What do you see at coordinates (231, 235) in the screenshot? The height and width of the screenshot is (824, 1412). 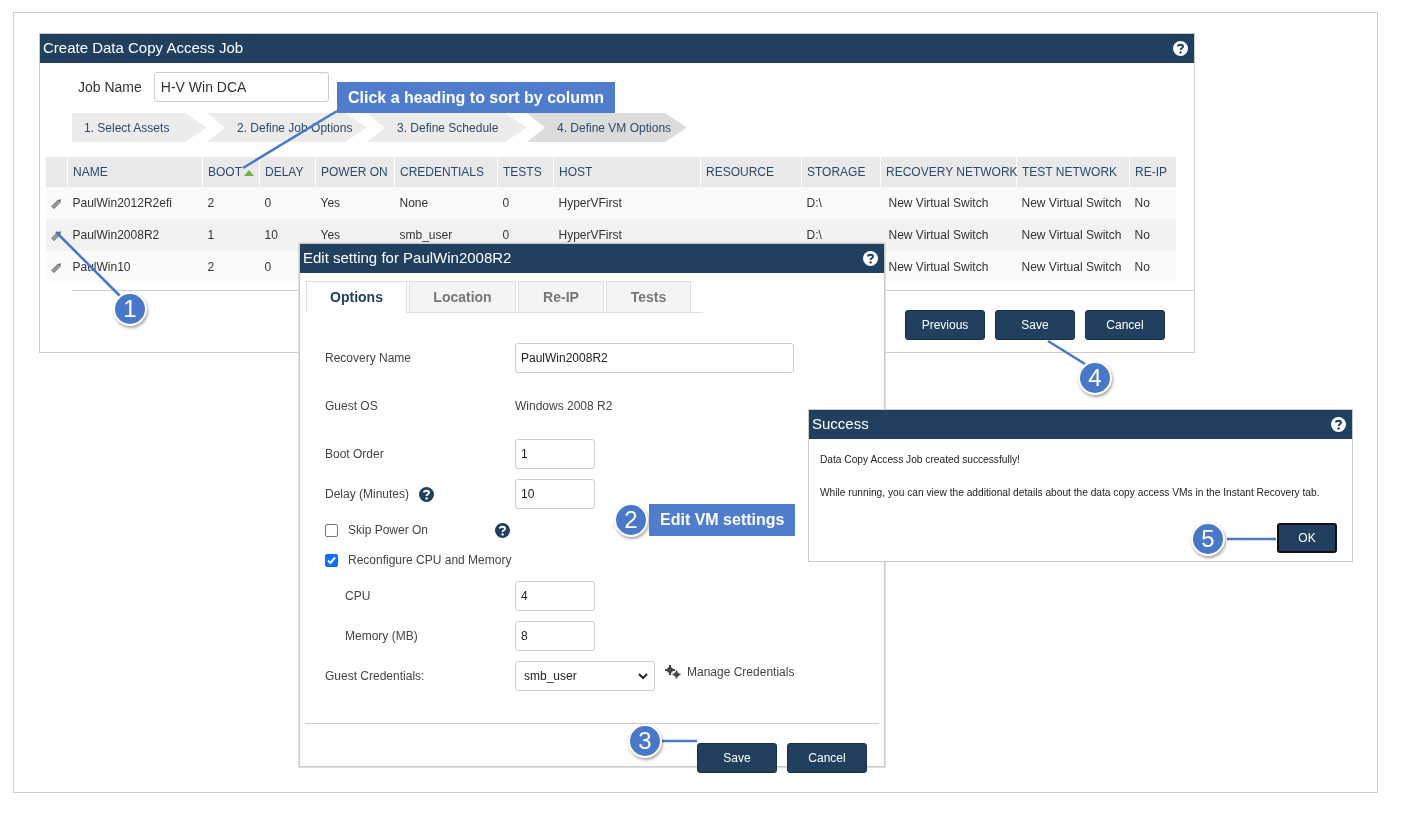 I see `table-cell: 1` at bounding box center [231, 235].